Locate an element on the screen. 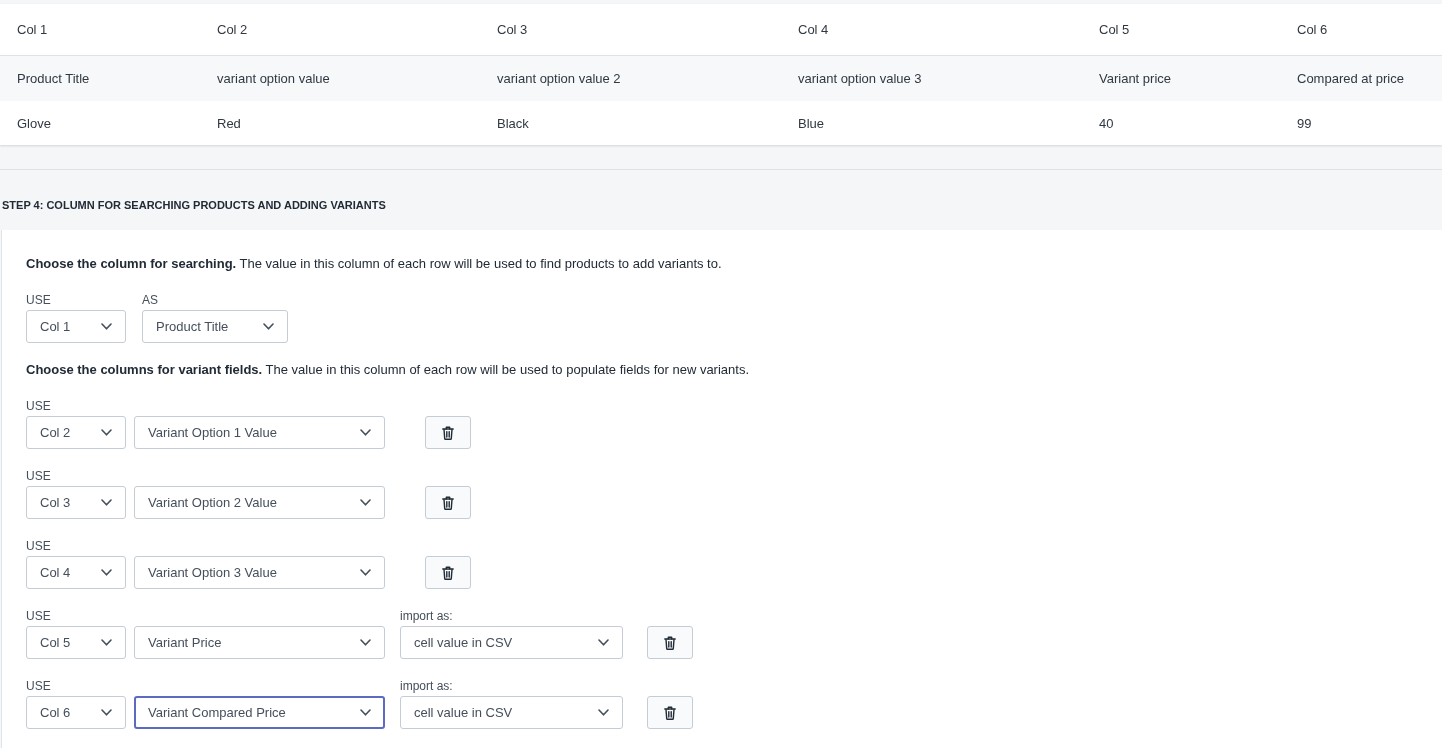 The width and height of the screenshot is (1442, 748). table-cell: variant option value is located at coordinates (340, 78).